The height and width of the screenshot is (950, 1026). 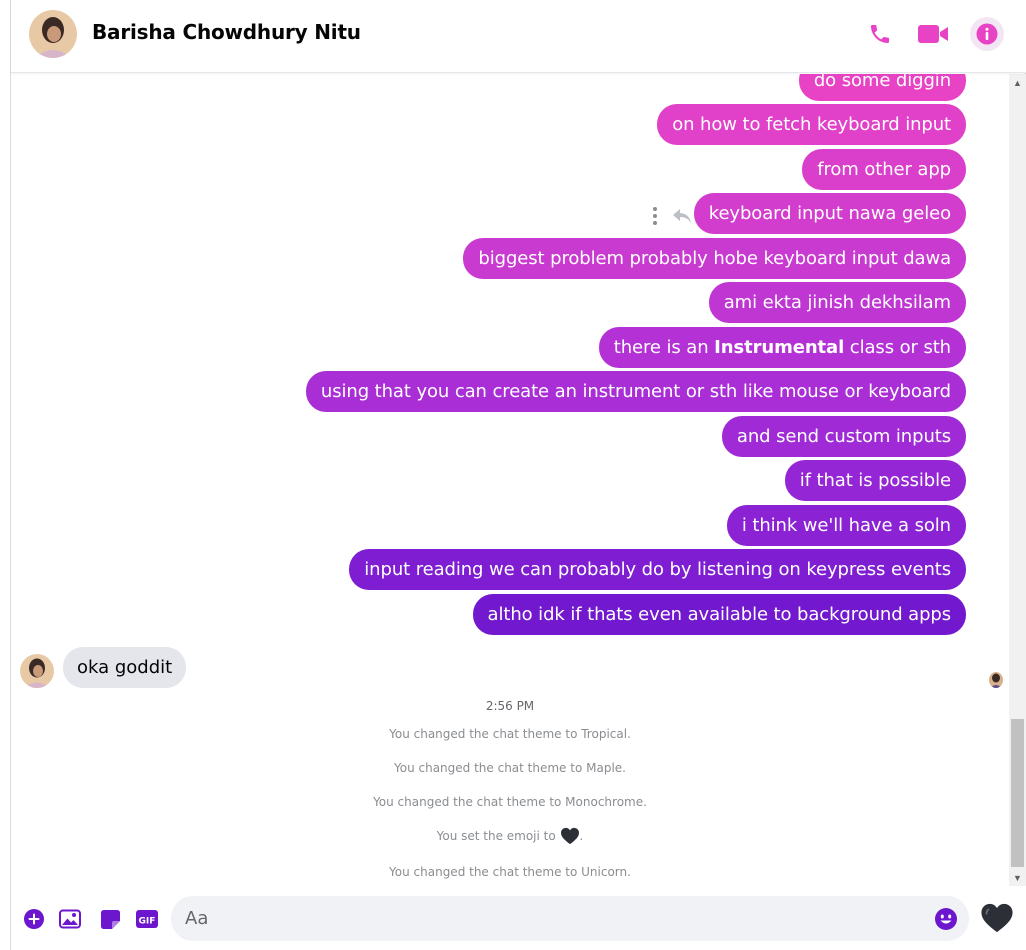 I want to click on message-text-bold: Instrumental, so click(x=779, y=347).